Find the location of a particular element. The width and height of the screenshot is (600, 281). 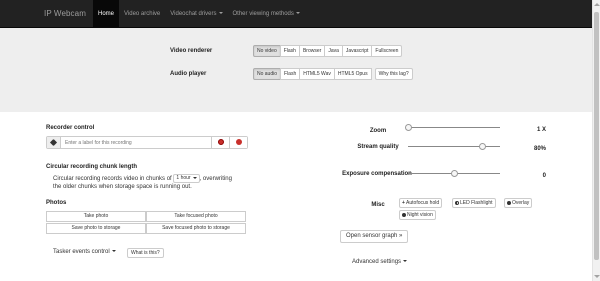

overlay-button: Overlay is located at coordinates (518, 203).